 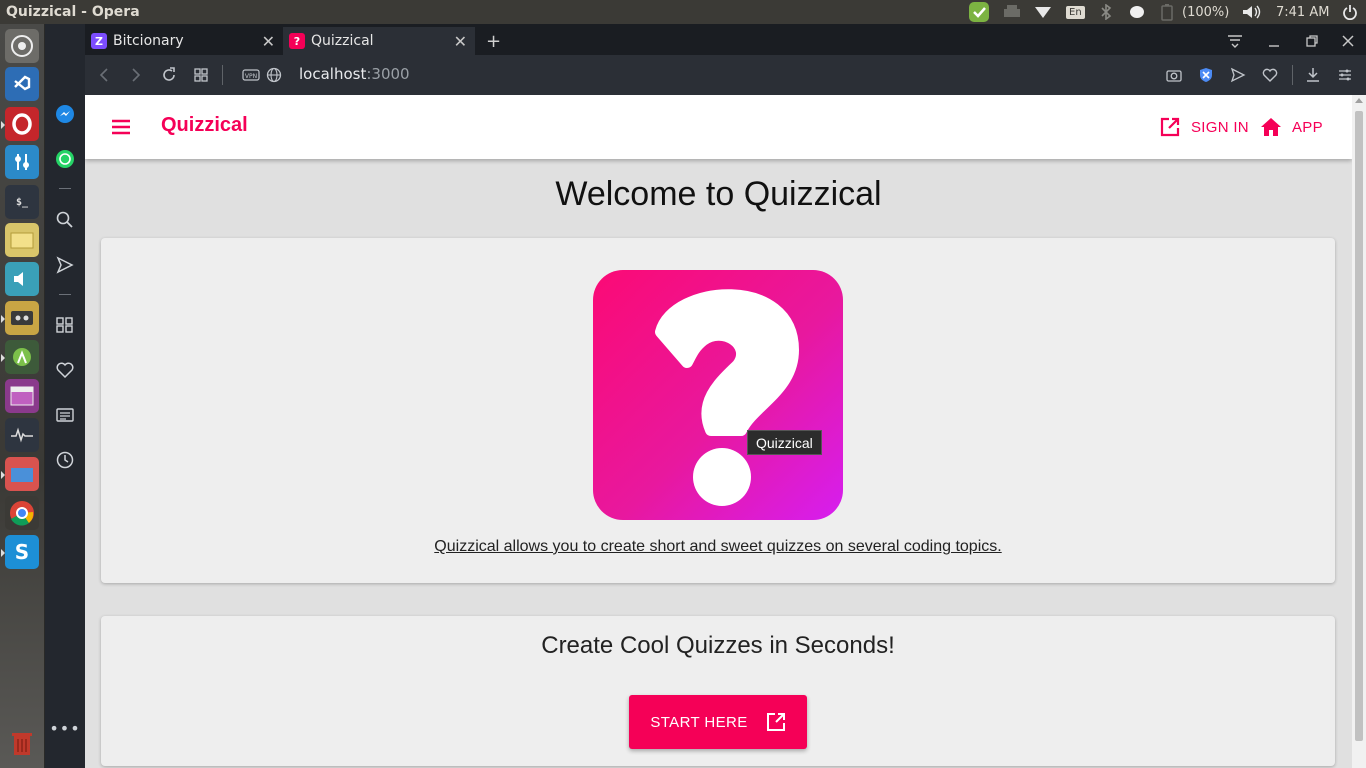 I want to click on tab-bar: Z Bitcionary ✕ ? Quizzical ✕ +, so click(x=725, y=39).